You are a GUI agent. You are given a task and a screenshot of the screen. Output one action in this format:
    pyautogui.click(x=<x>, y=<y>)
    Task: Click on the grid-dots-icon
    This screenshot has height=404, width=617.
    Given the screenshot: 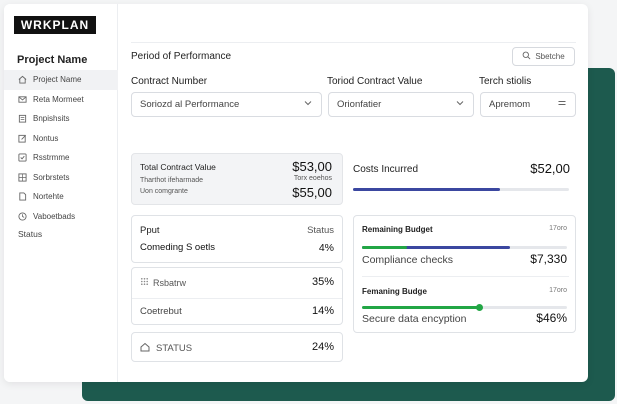 What is the action you would take?
    pyautogui.click(x=144, y=282)
    